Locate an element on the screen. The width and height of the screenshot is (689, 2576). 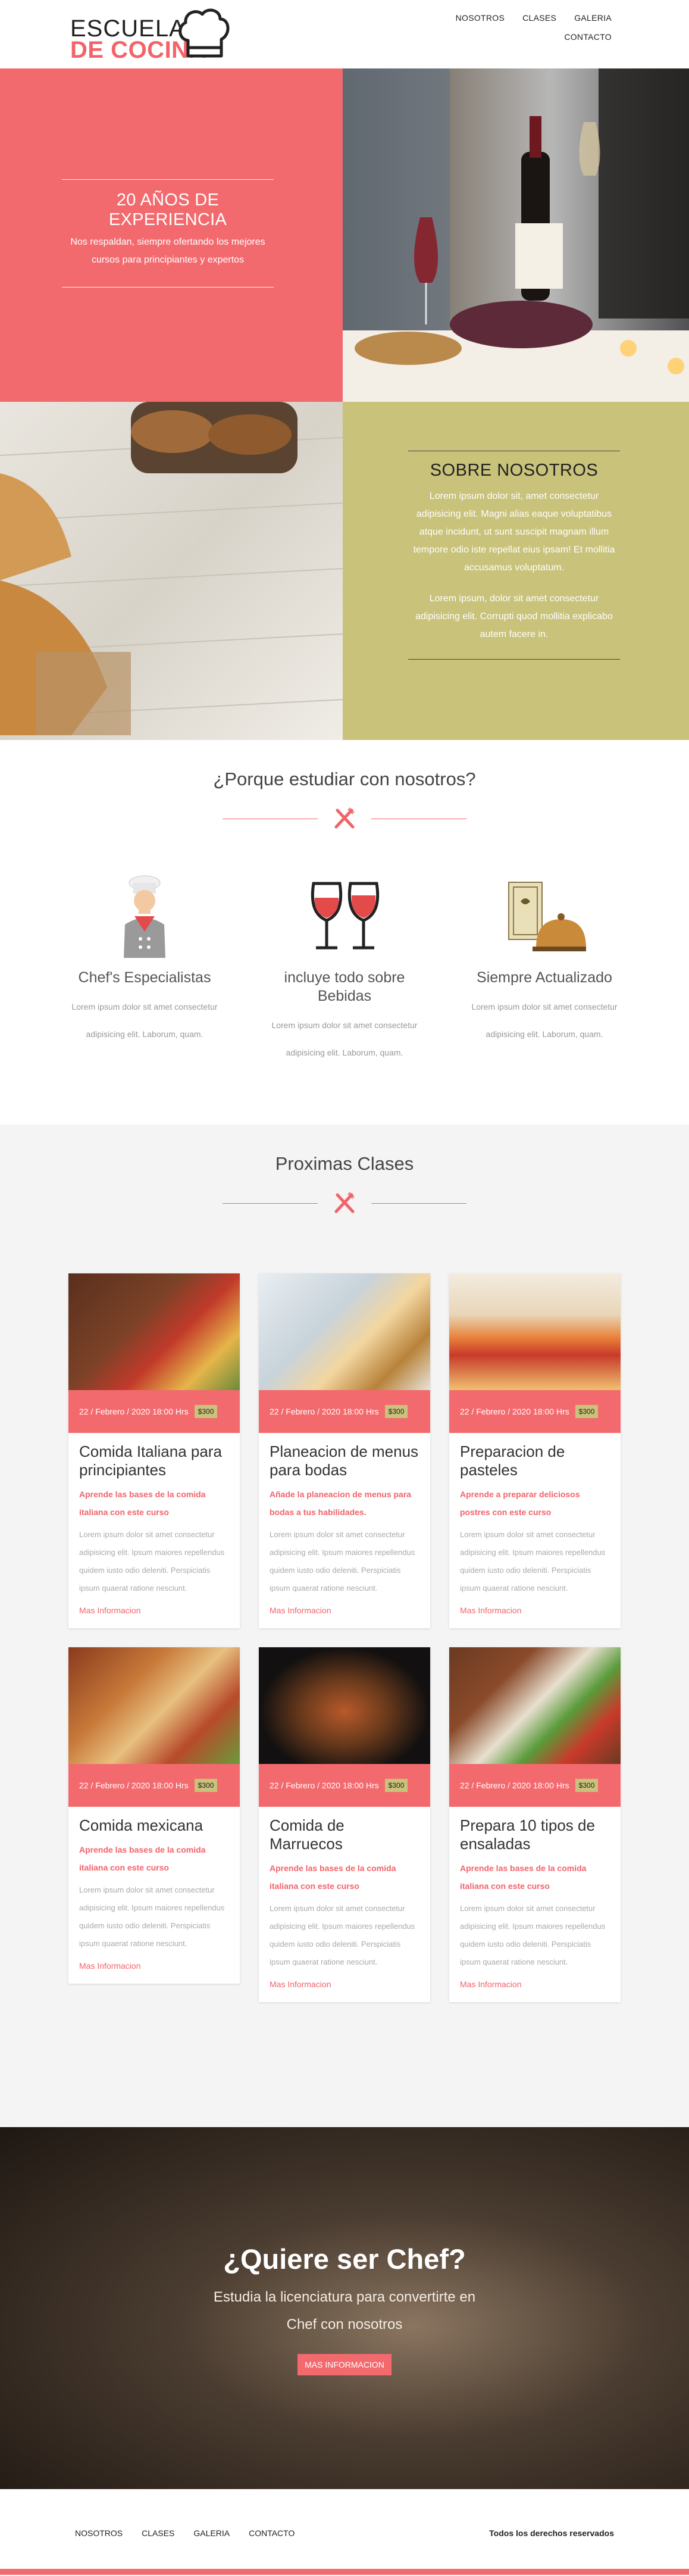
chef-icon is located at coordinates (144, 916).